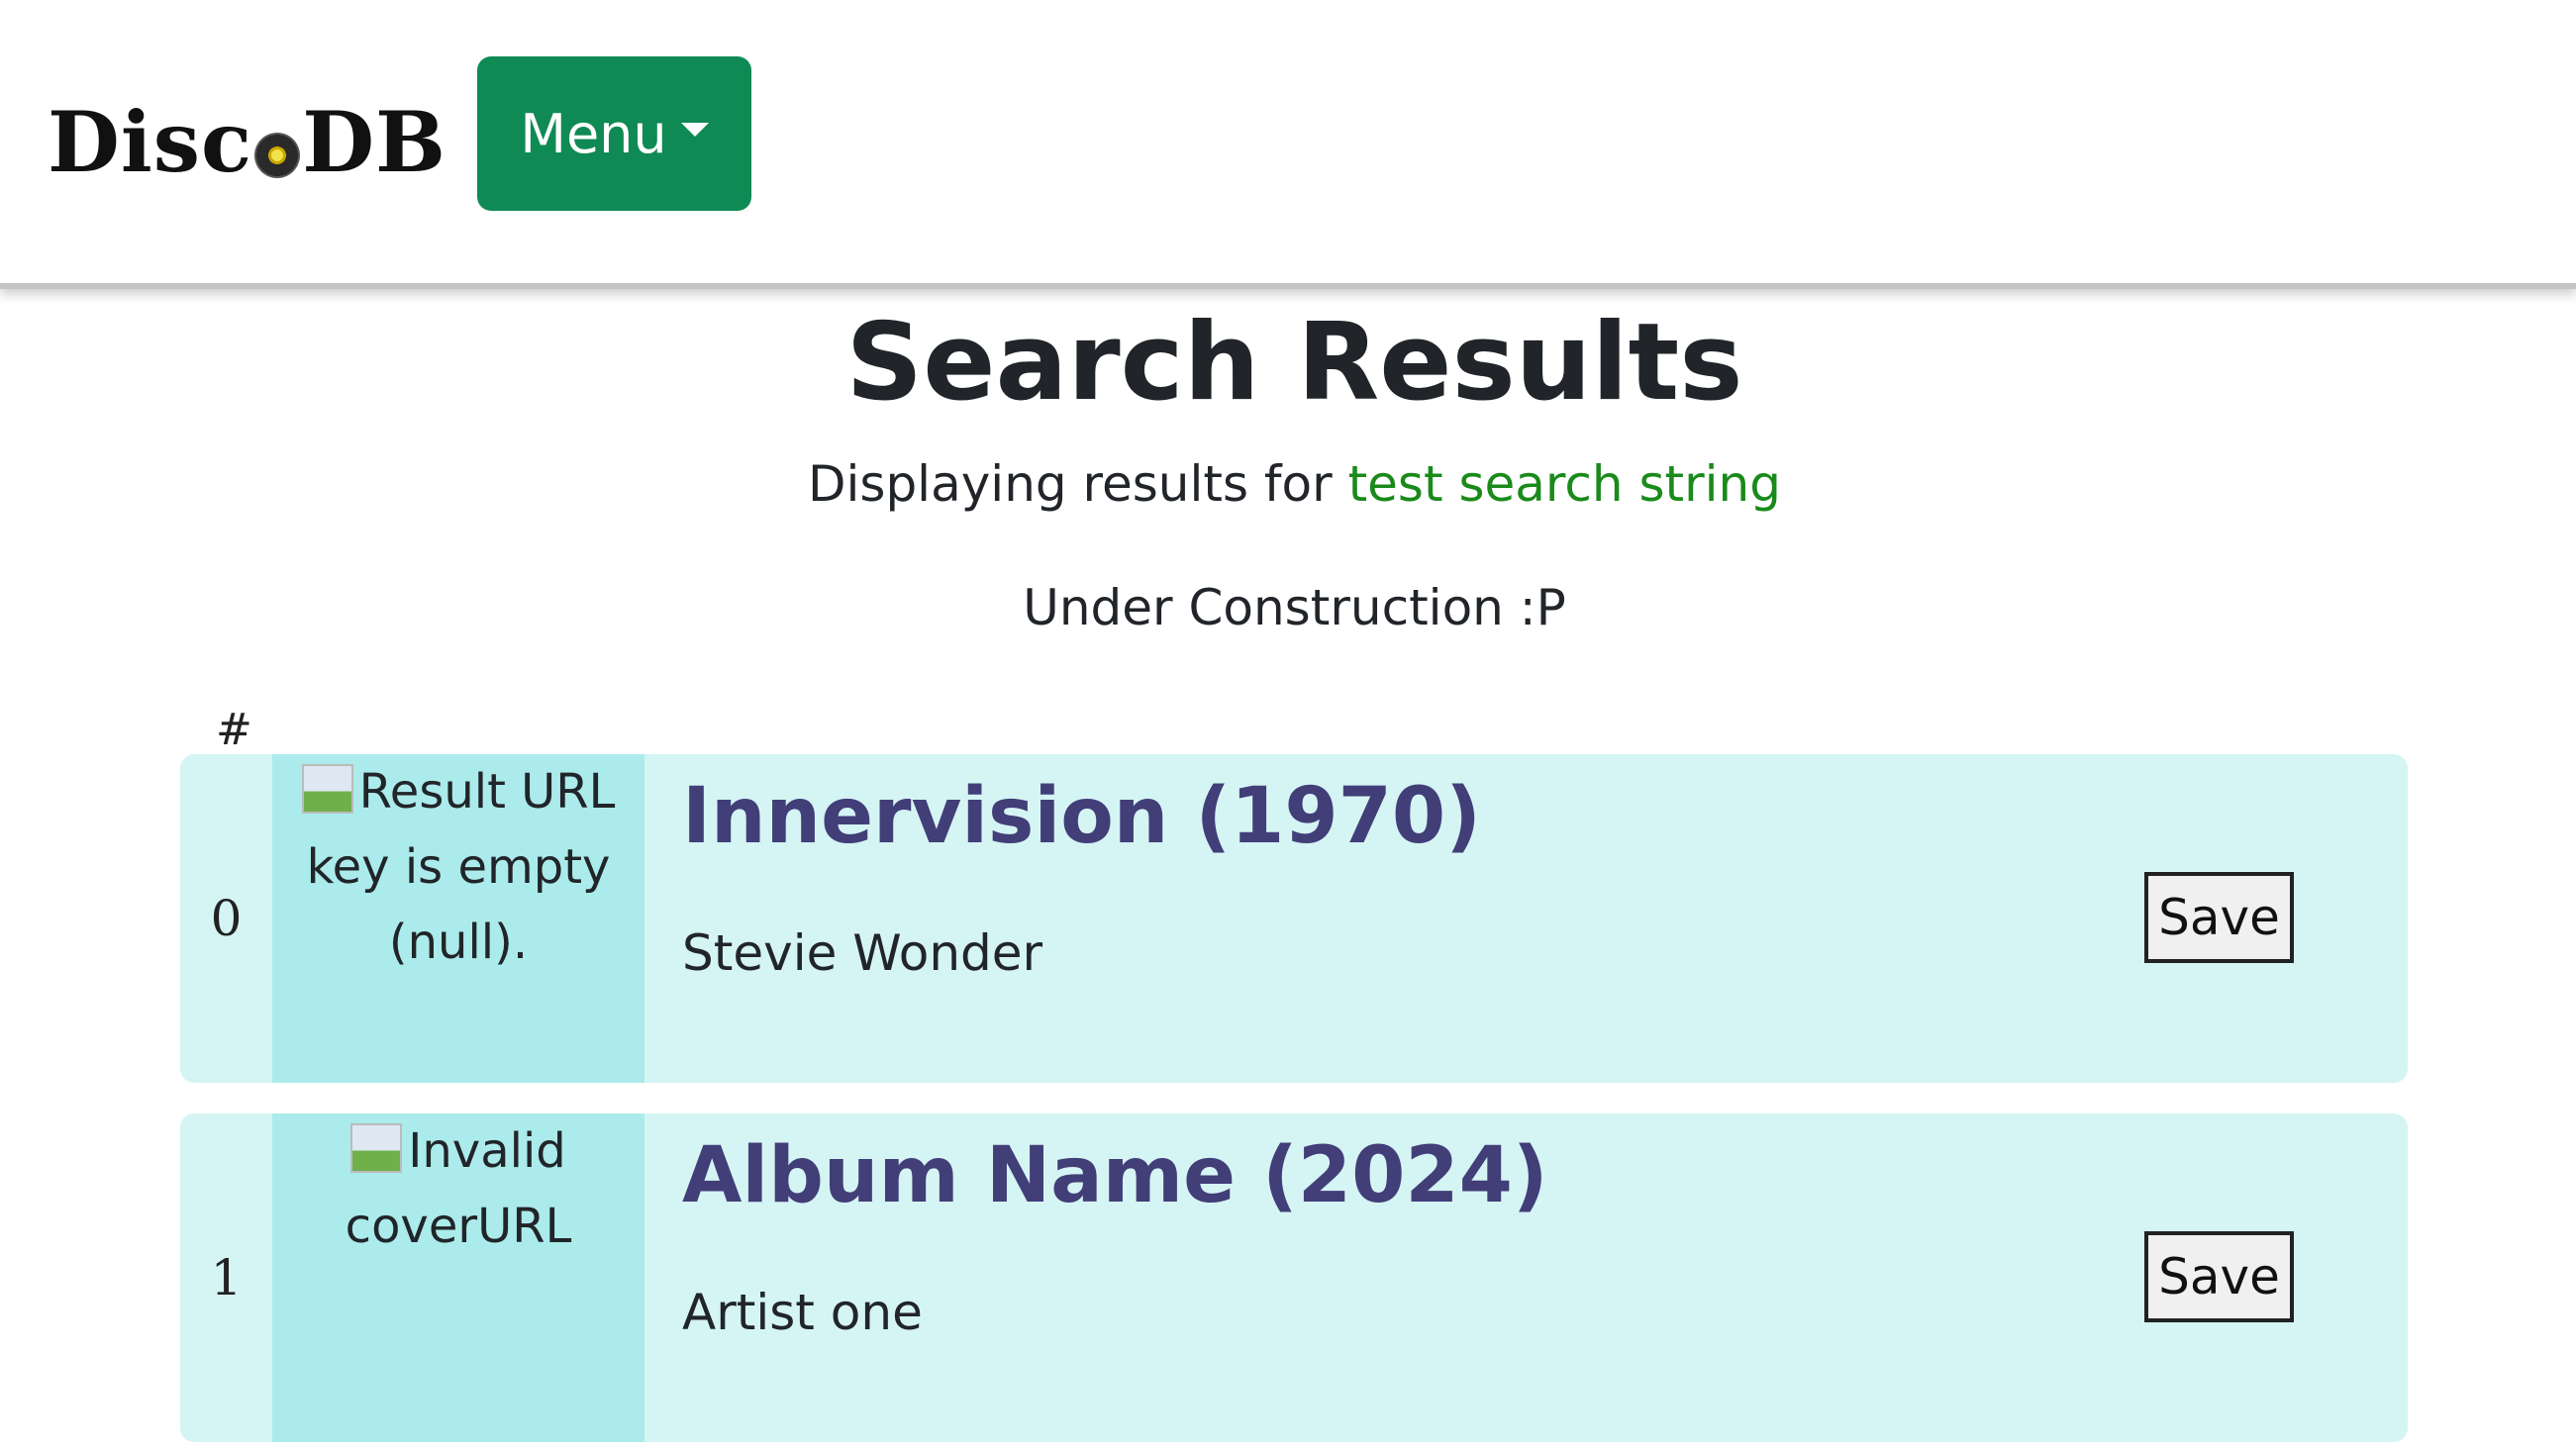 The width and height of the screenshot is (2576, 1450). What do you see at coordinates (277, 155) in the screenshot?
I see `vinyl-disc-icon` at bounding box center [277, 155].